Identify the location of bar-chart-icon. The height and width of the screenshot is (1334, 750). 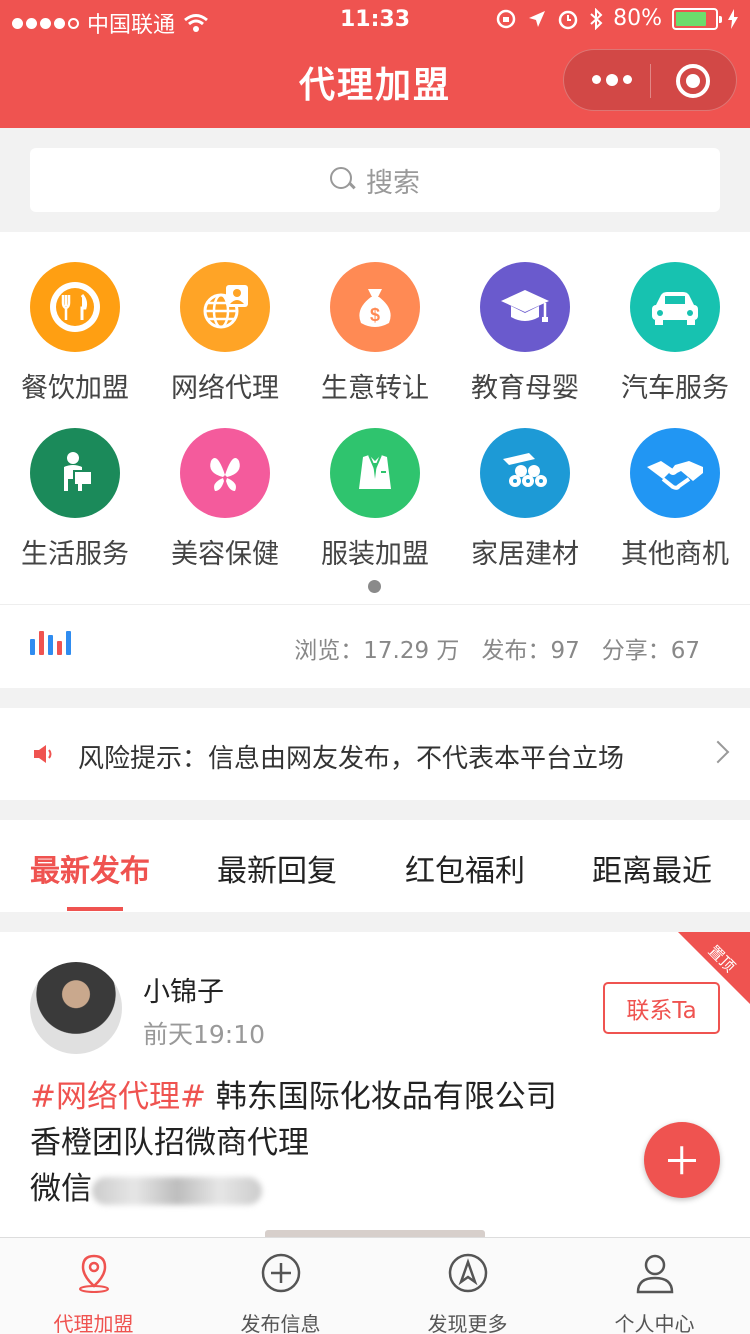
(50, 642).